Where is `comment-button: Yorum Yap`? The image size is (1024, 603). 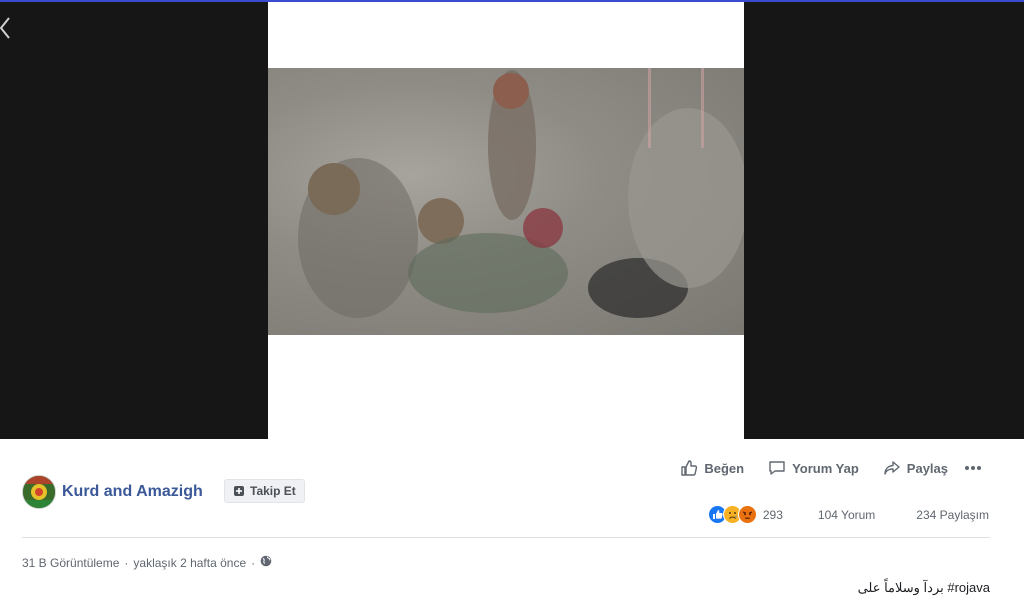
comment-button: Yorum Yap is located at coordinates (813, 468).